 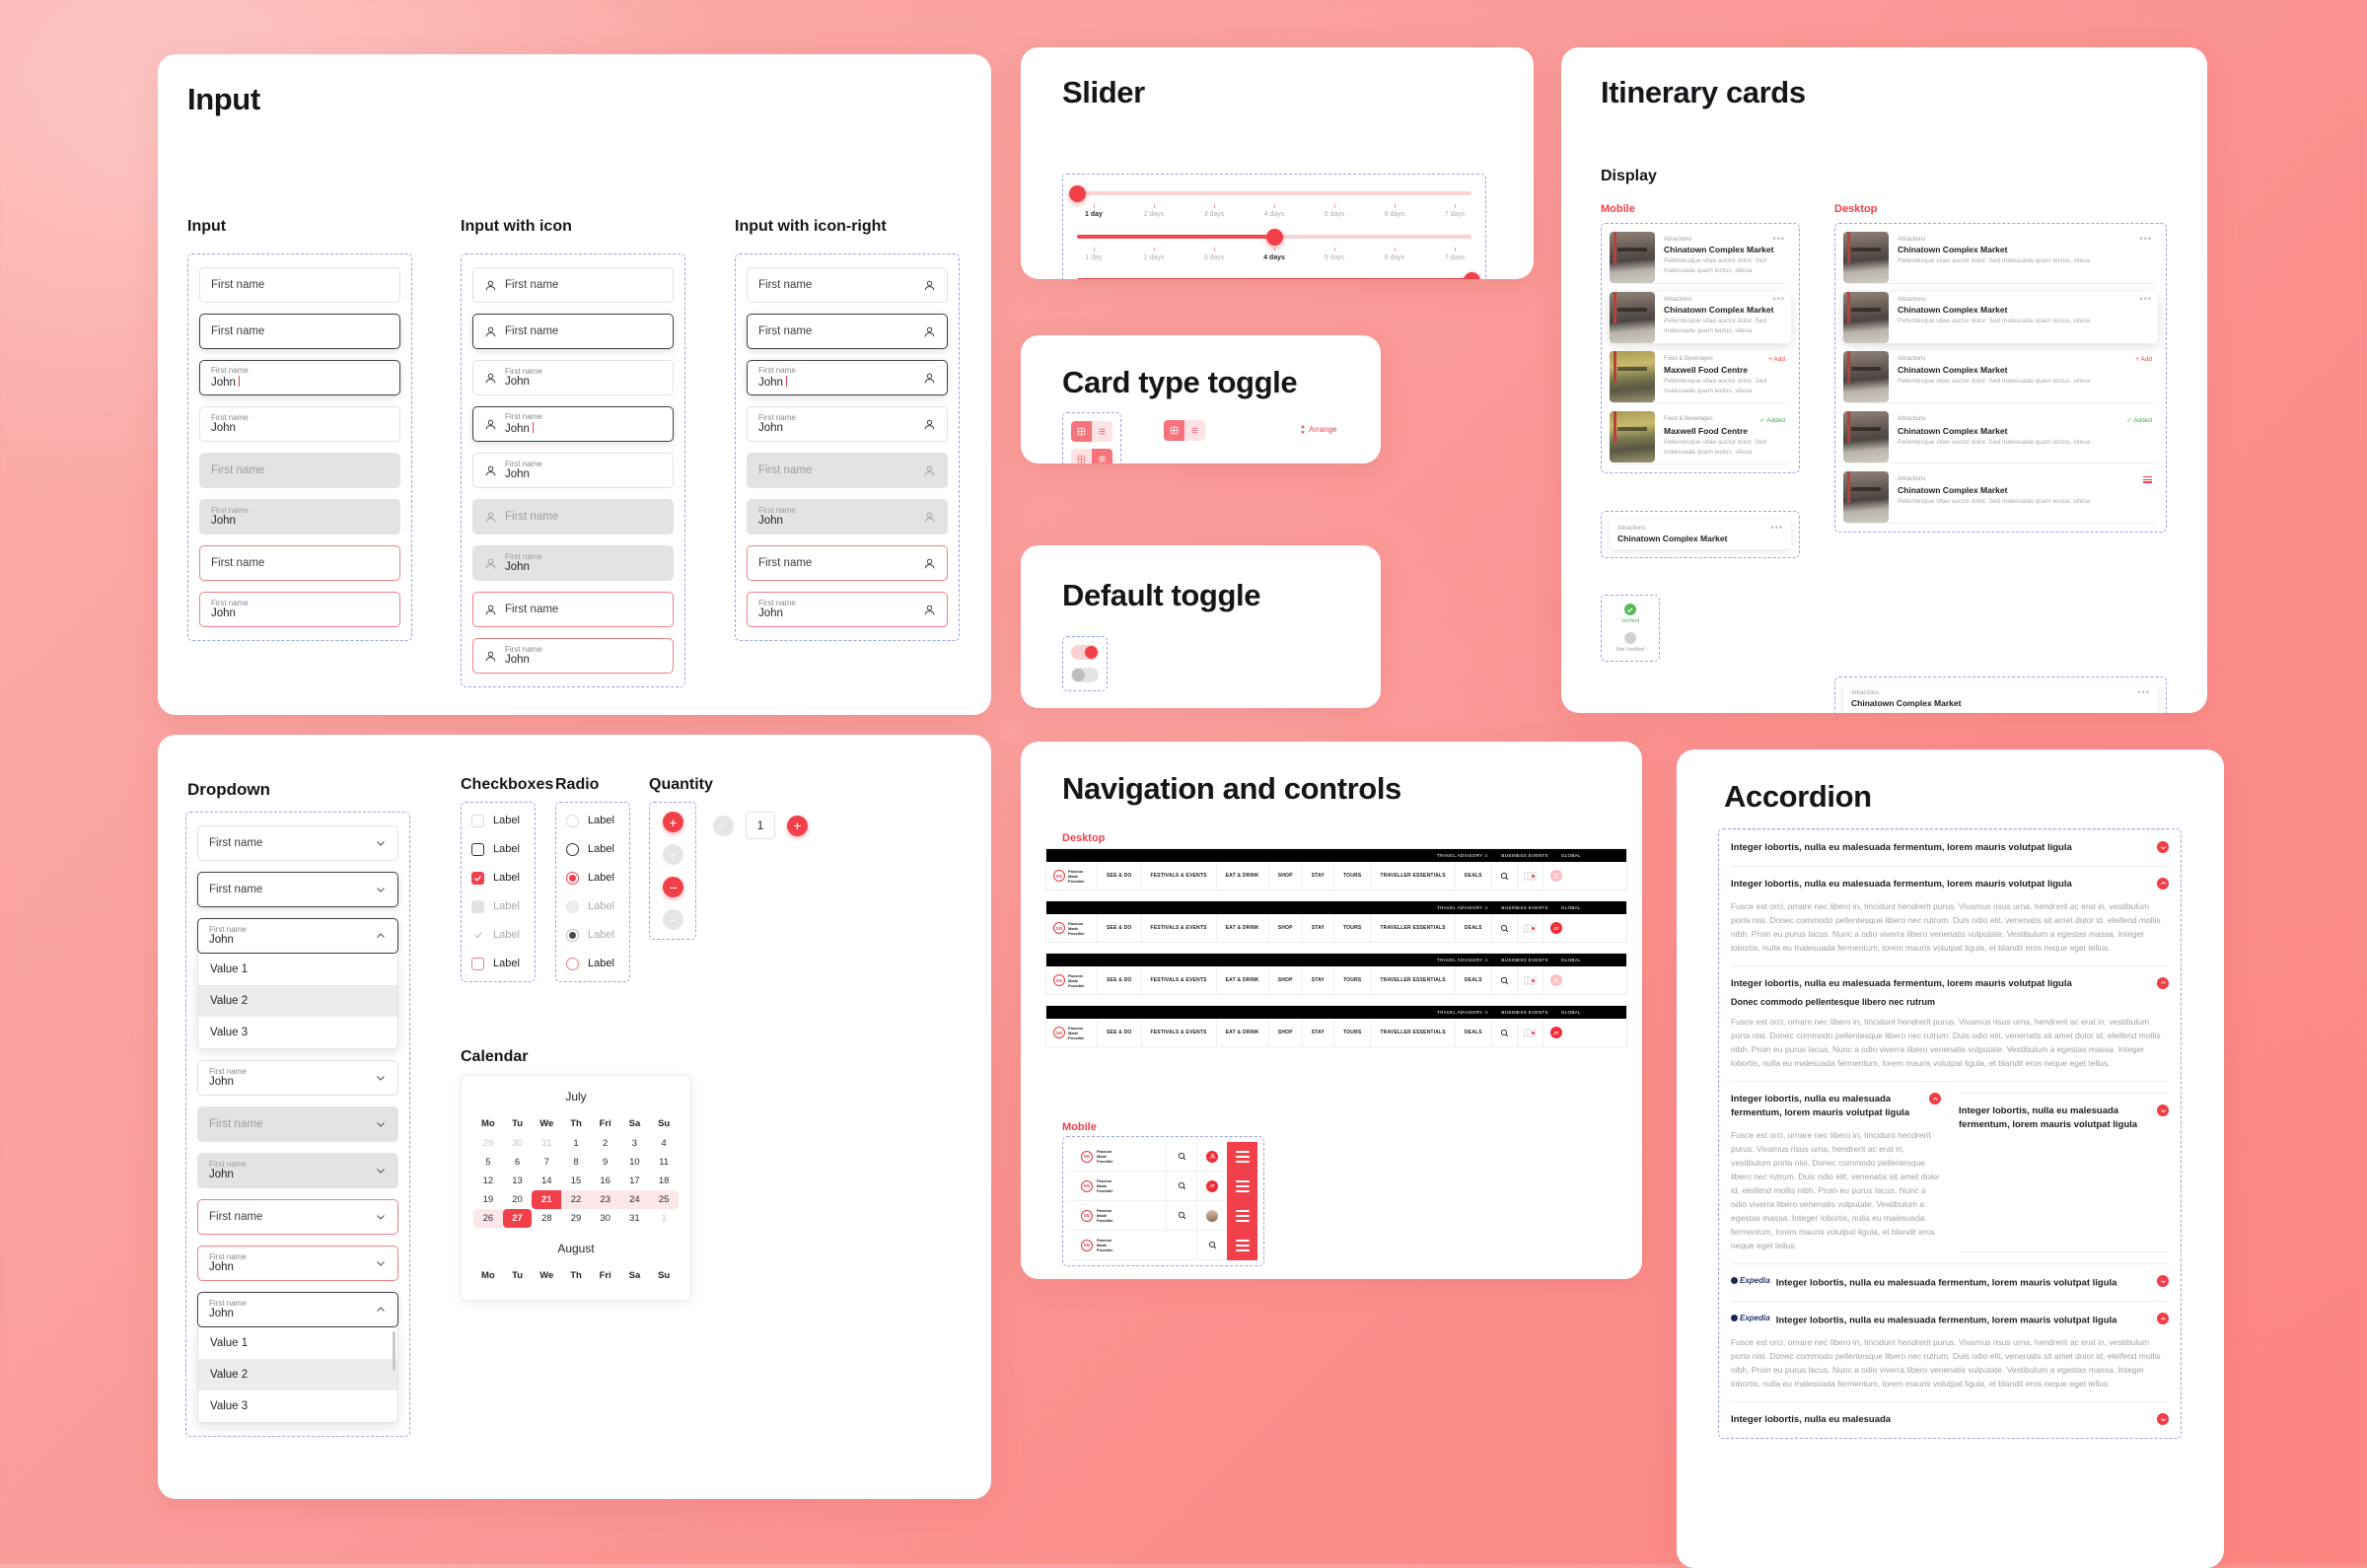 I want to click on radio-hover: Label, so click(x=593, y=849).